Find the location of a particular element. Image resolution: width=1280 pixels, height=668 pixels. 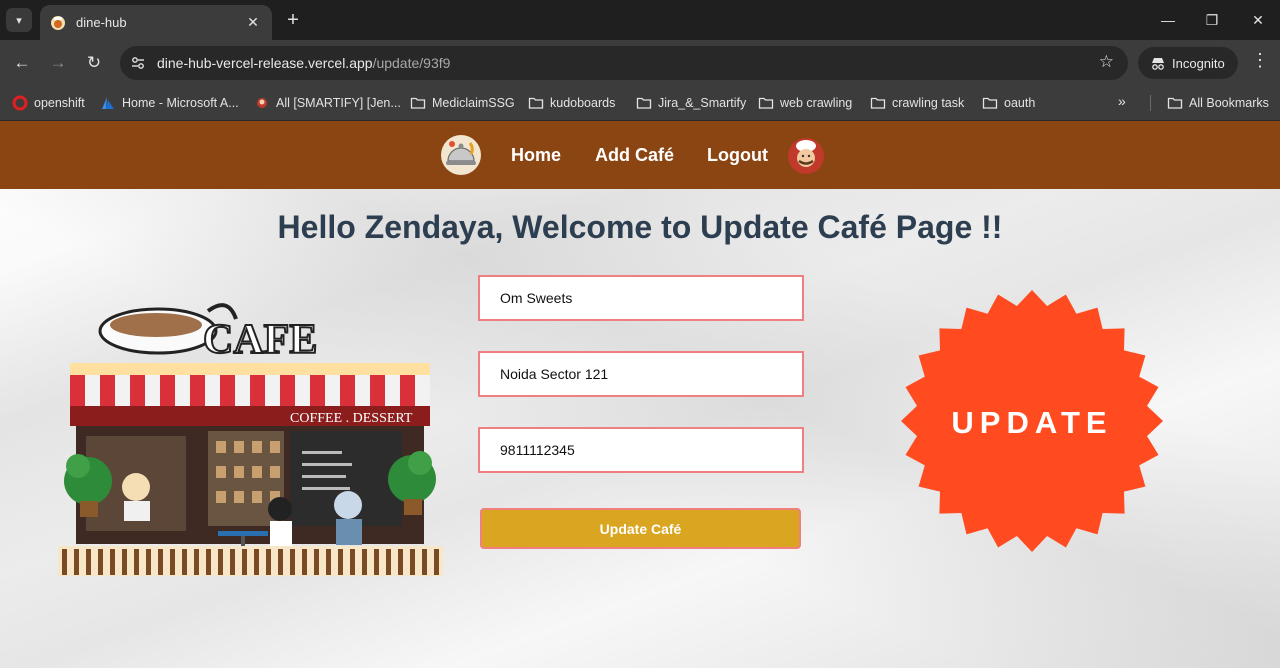

close-window-icon: ✕ is located at coordinates (1258, 20).